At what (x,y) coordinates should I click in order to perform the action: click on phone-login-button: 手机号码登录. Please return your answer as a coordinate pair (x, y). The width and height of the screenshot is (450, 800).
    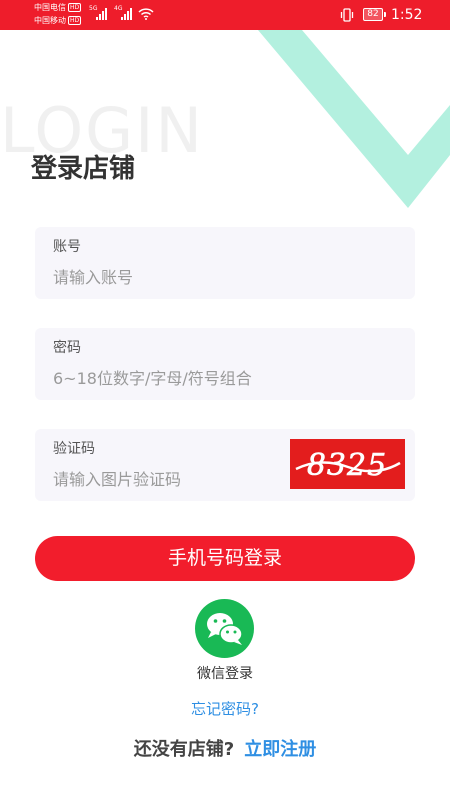
    Looking at the image, I should click on (225, 558).